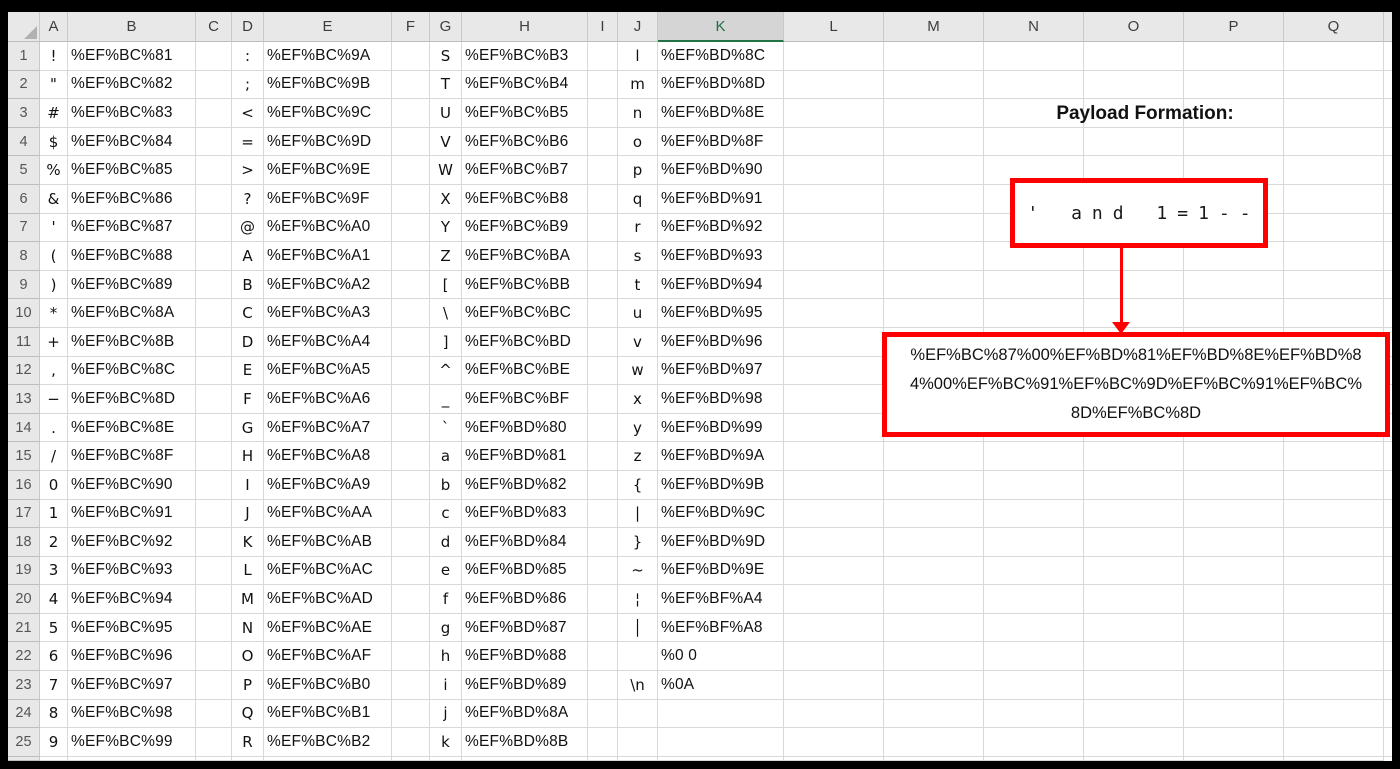 The width and height of the screenshot is (1400, 769). I want to click on cell-D13: F, so click(248, 399).